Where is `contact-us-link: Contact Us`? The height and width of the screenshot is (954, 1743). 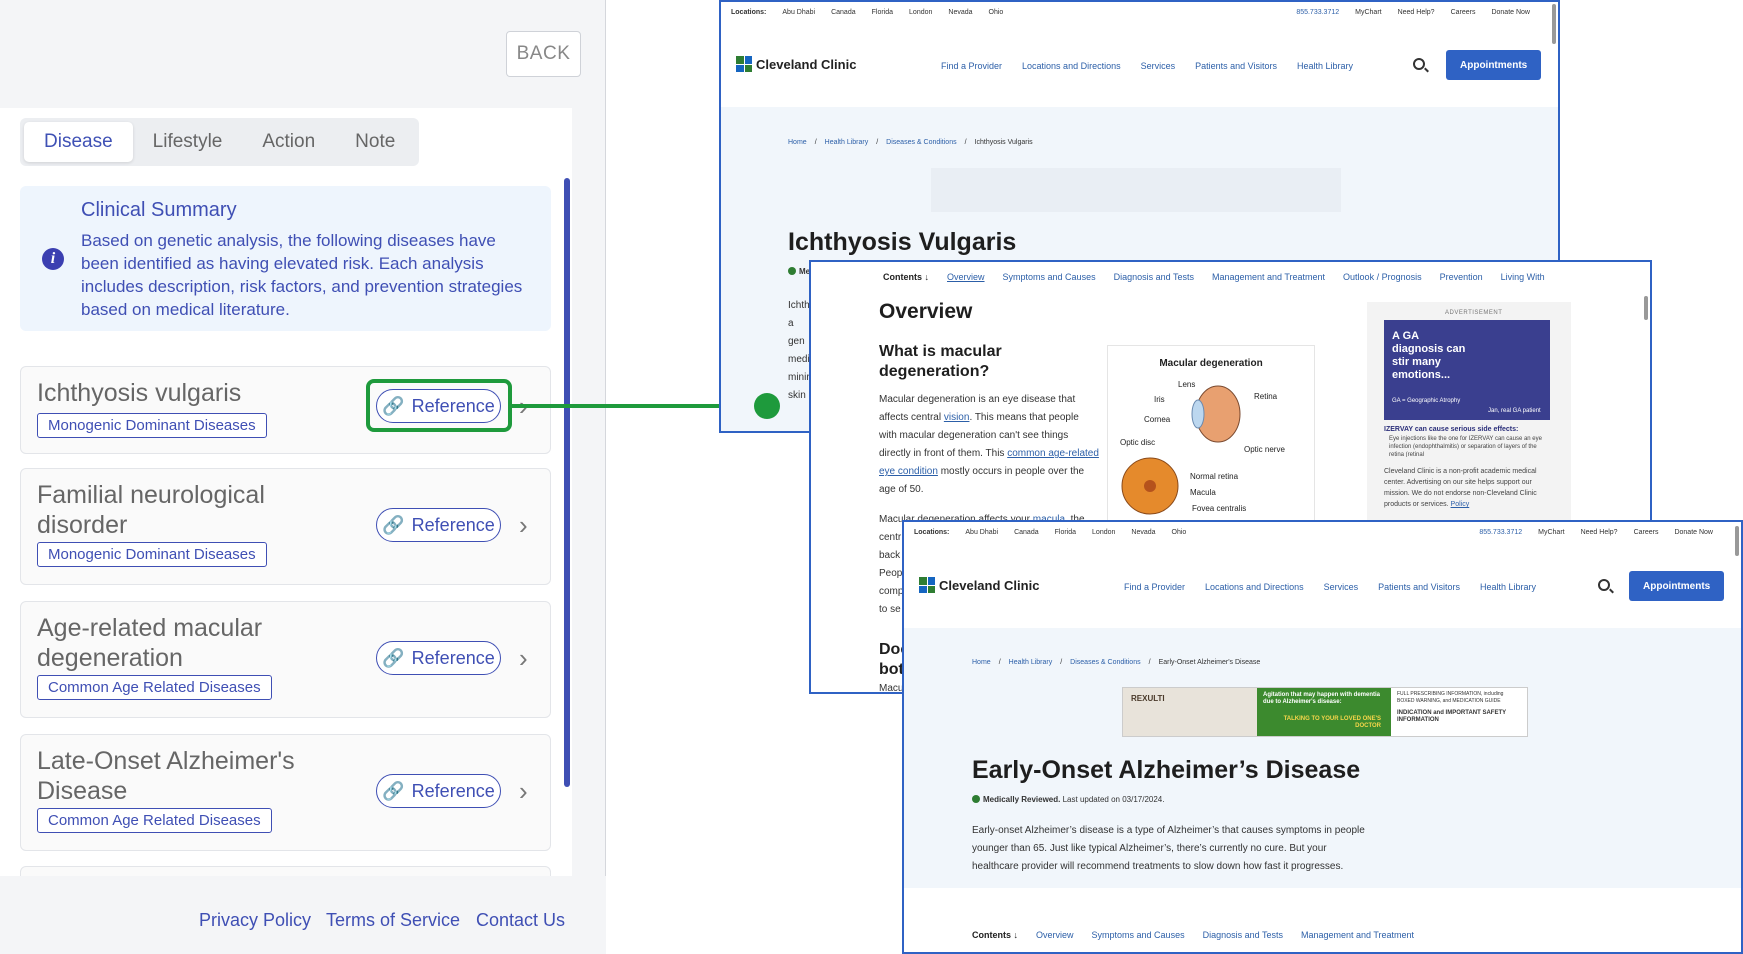 contact-us-link: Contact Us is located at coordinates (520, 920).